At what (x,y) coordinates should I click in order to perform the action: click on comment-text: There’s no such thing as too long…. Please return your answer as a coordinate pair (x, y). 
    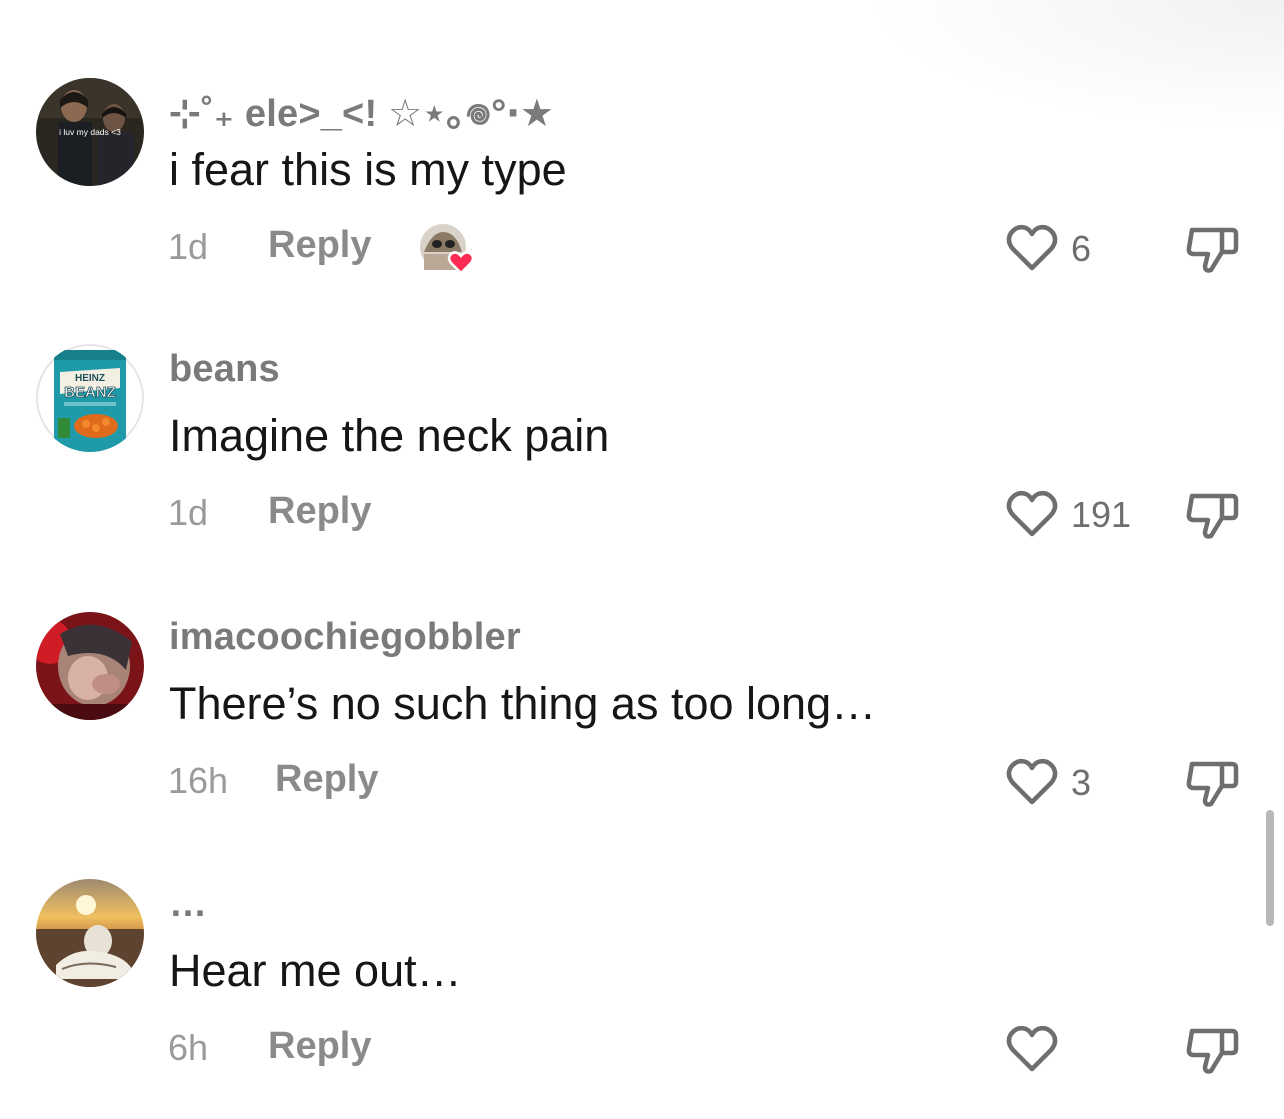
    Looking at the image, I should click on (523, 703).